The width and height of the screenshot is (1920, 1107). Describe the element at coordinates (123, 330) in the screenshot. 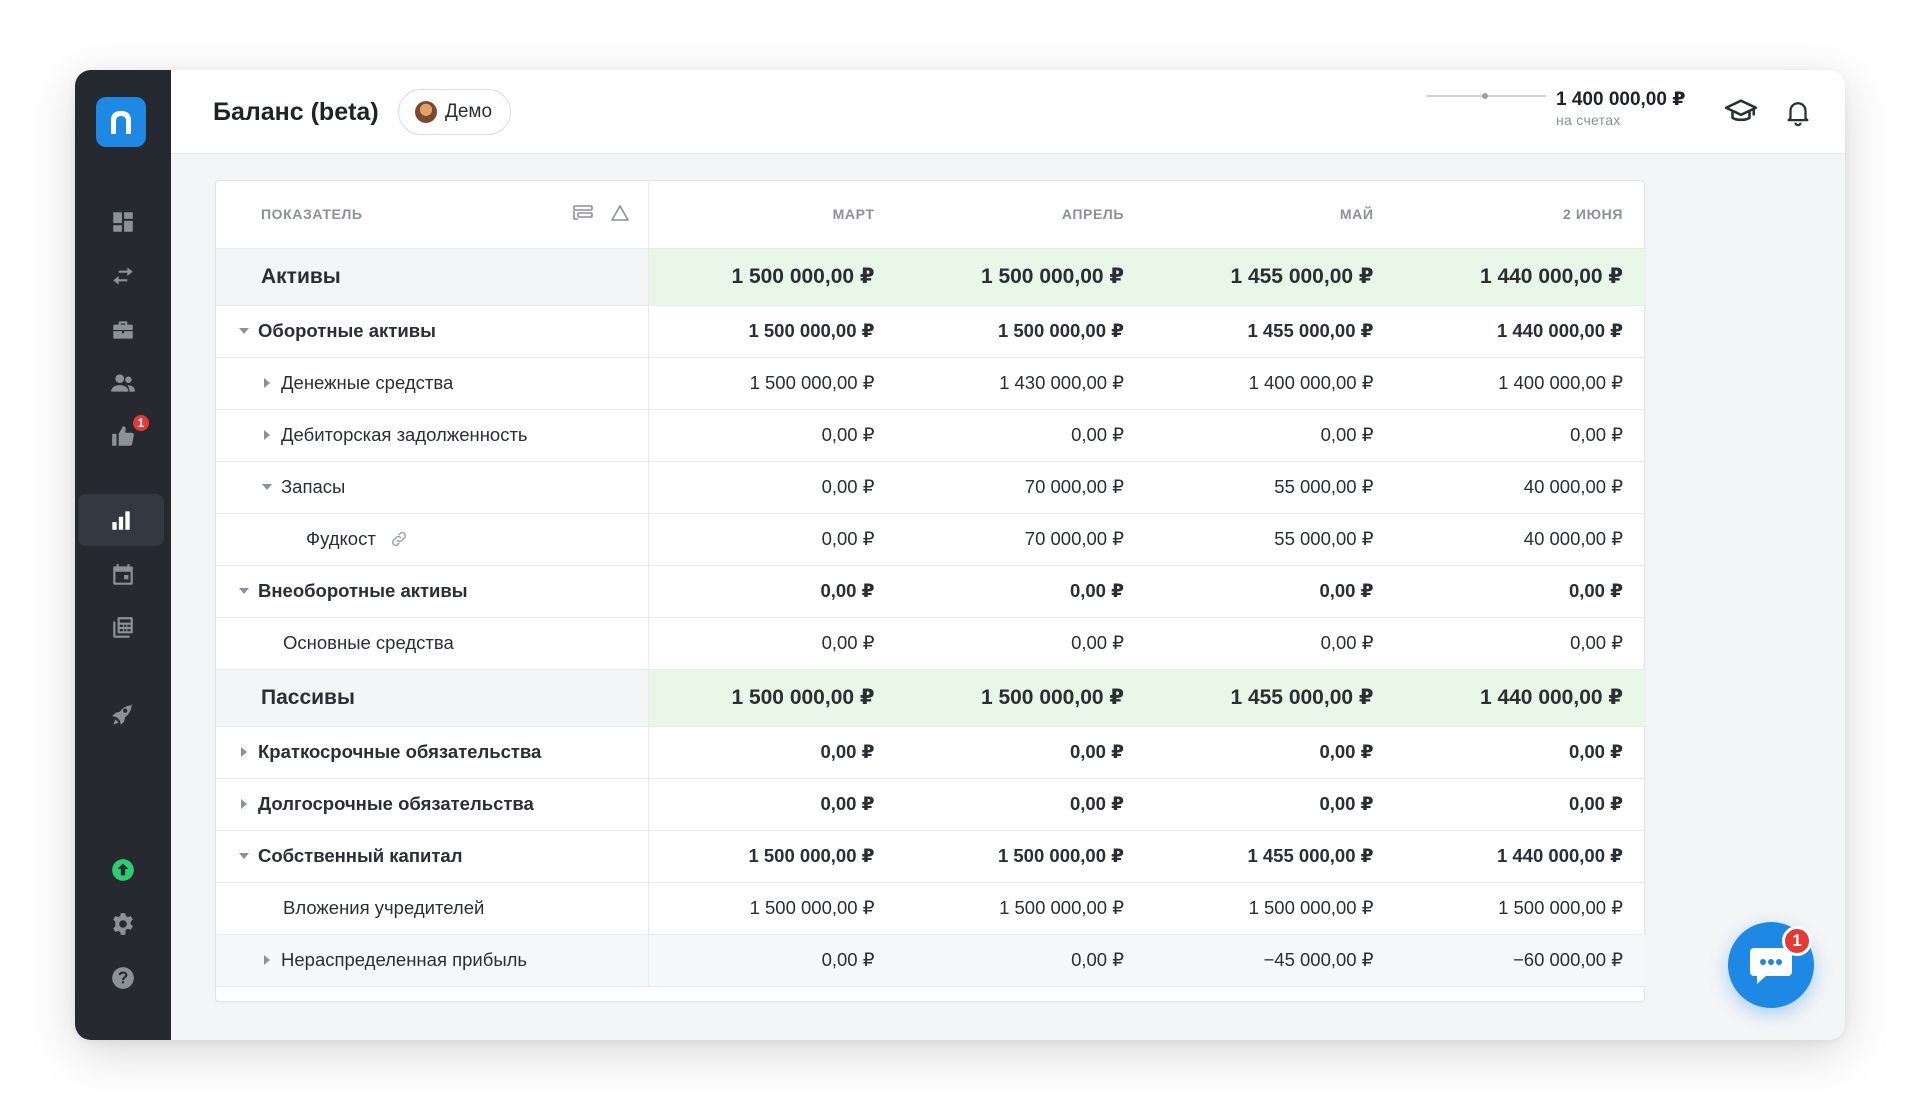

I see `sidebar-item-projects` at that location.